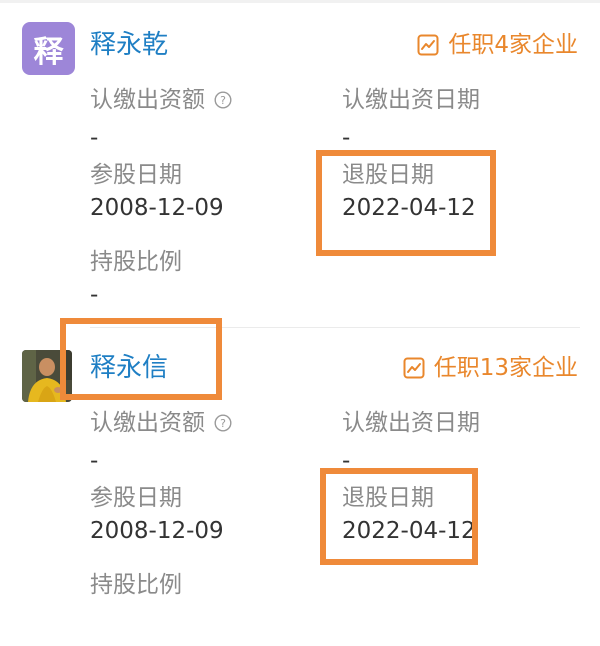  Describe the element at coordinates (48, 52) in the screenshot. I see `avatar-initial: 释` at that location.